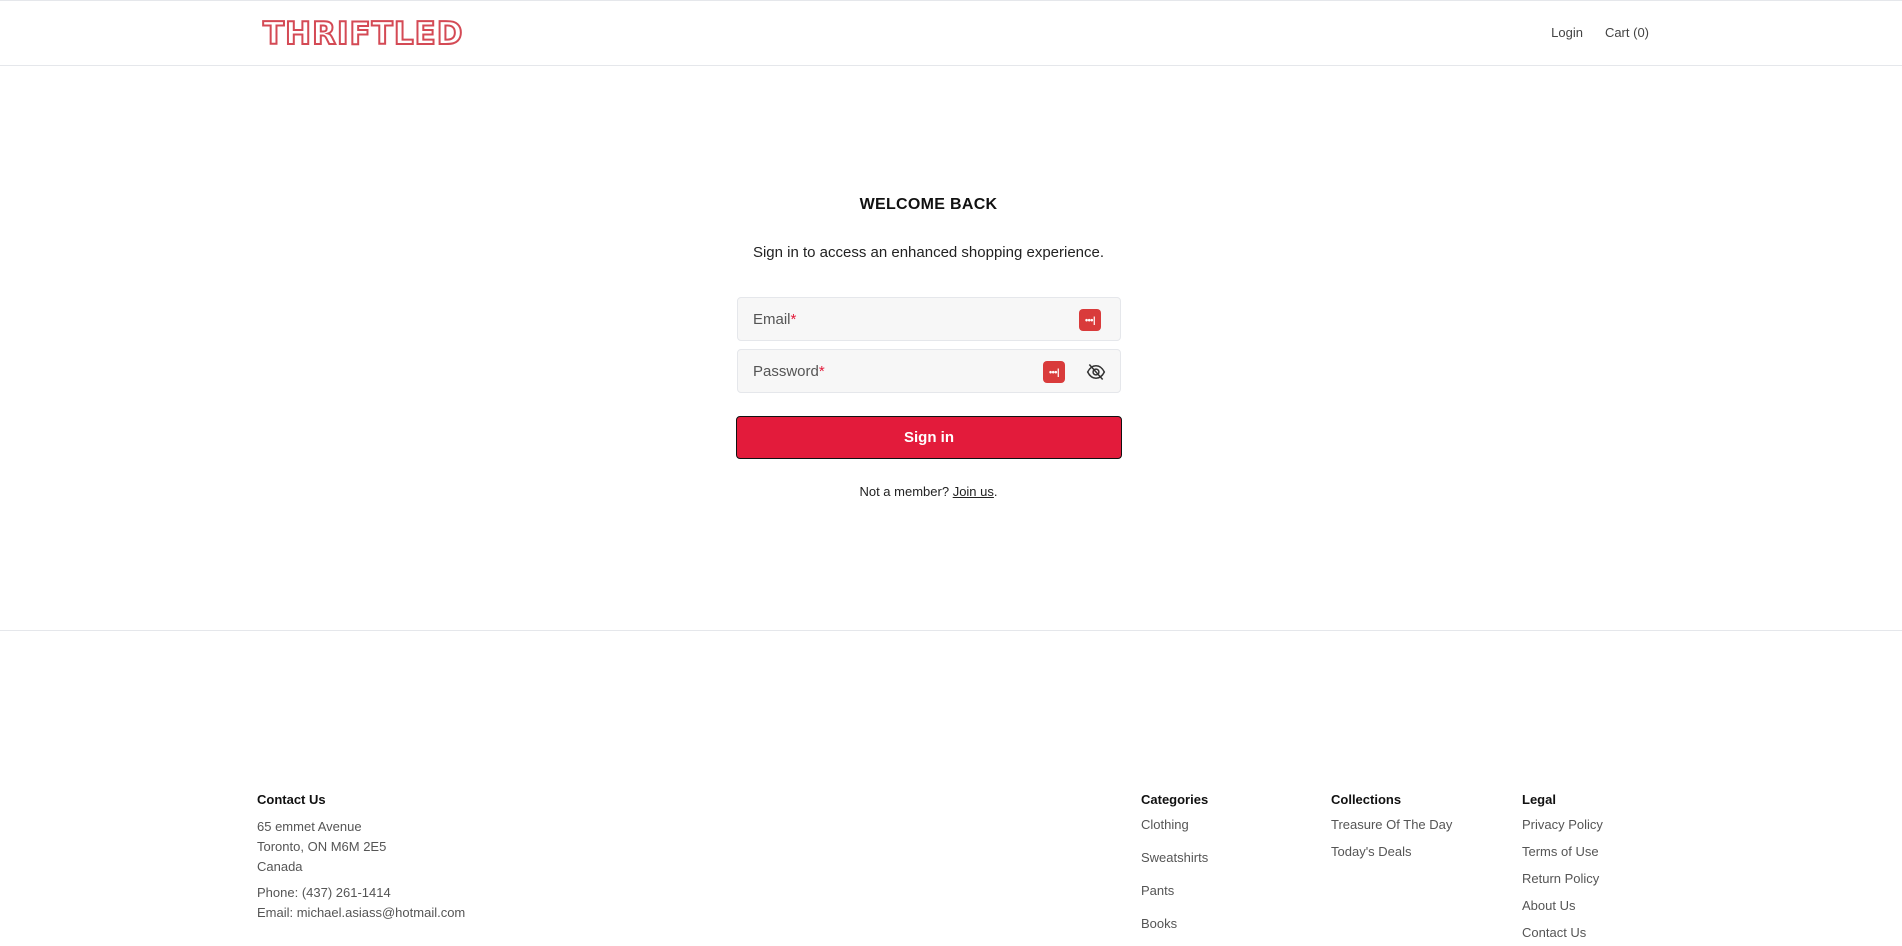  What do you see at coordinates (1600, 32) in the screenshot?
I see `header-nav: Login Cart (0)` at bounding box center [1600, 32].